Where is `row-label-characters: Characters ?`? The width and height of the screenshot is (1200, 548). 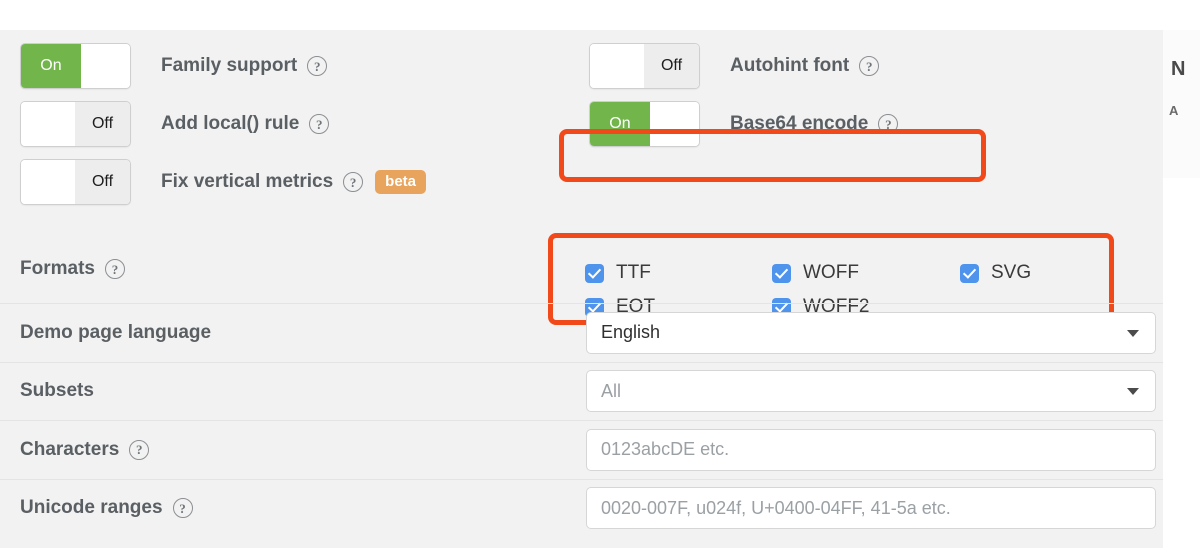
row-label-characters: Characters ? is located at coordinates (85, 449).